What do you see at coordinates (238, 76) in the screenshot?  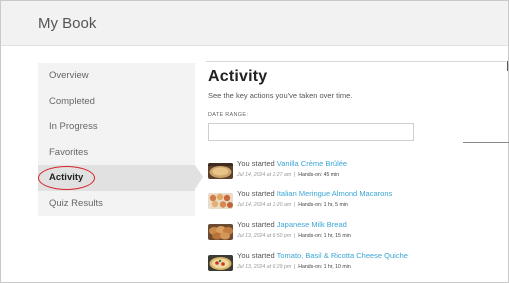 I see `page-title: Activity` at bounding box center [238, 76].